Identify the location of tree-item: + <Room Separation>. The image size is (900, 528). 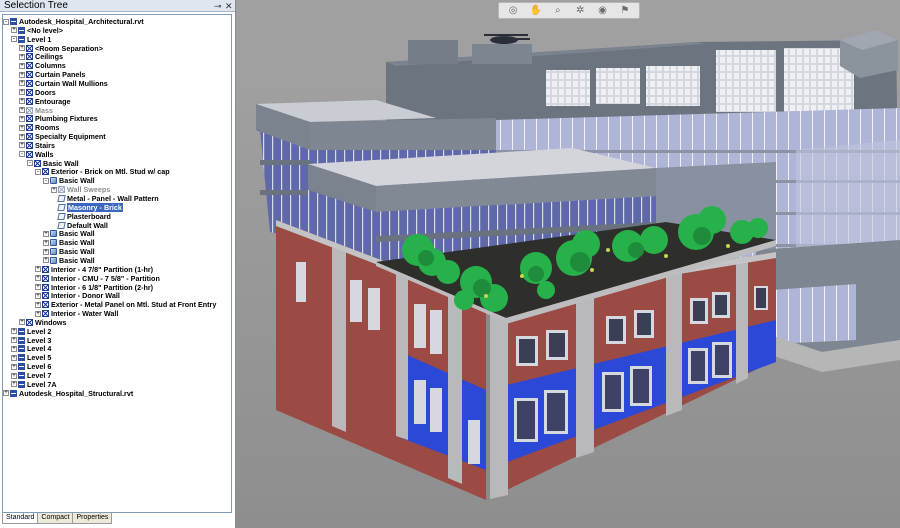
(61, 48).